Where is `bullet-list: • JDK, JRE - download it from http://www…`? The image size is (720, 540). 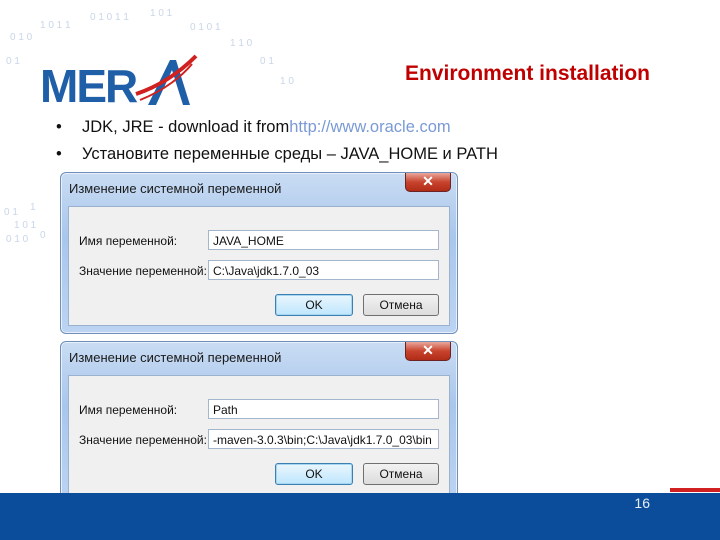 bullet-list: • JDK, JRE - download it from http://www… is located at coordinates (277, 141).